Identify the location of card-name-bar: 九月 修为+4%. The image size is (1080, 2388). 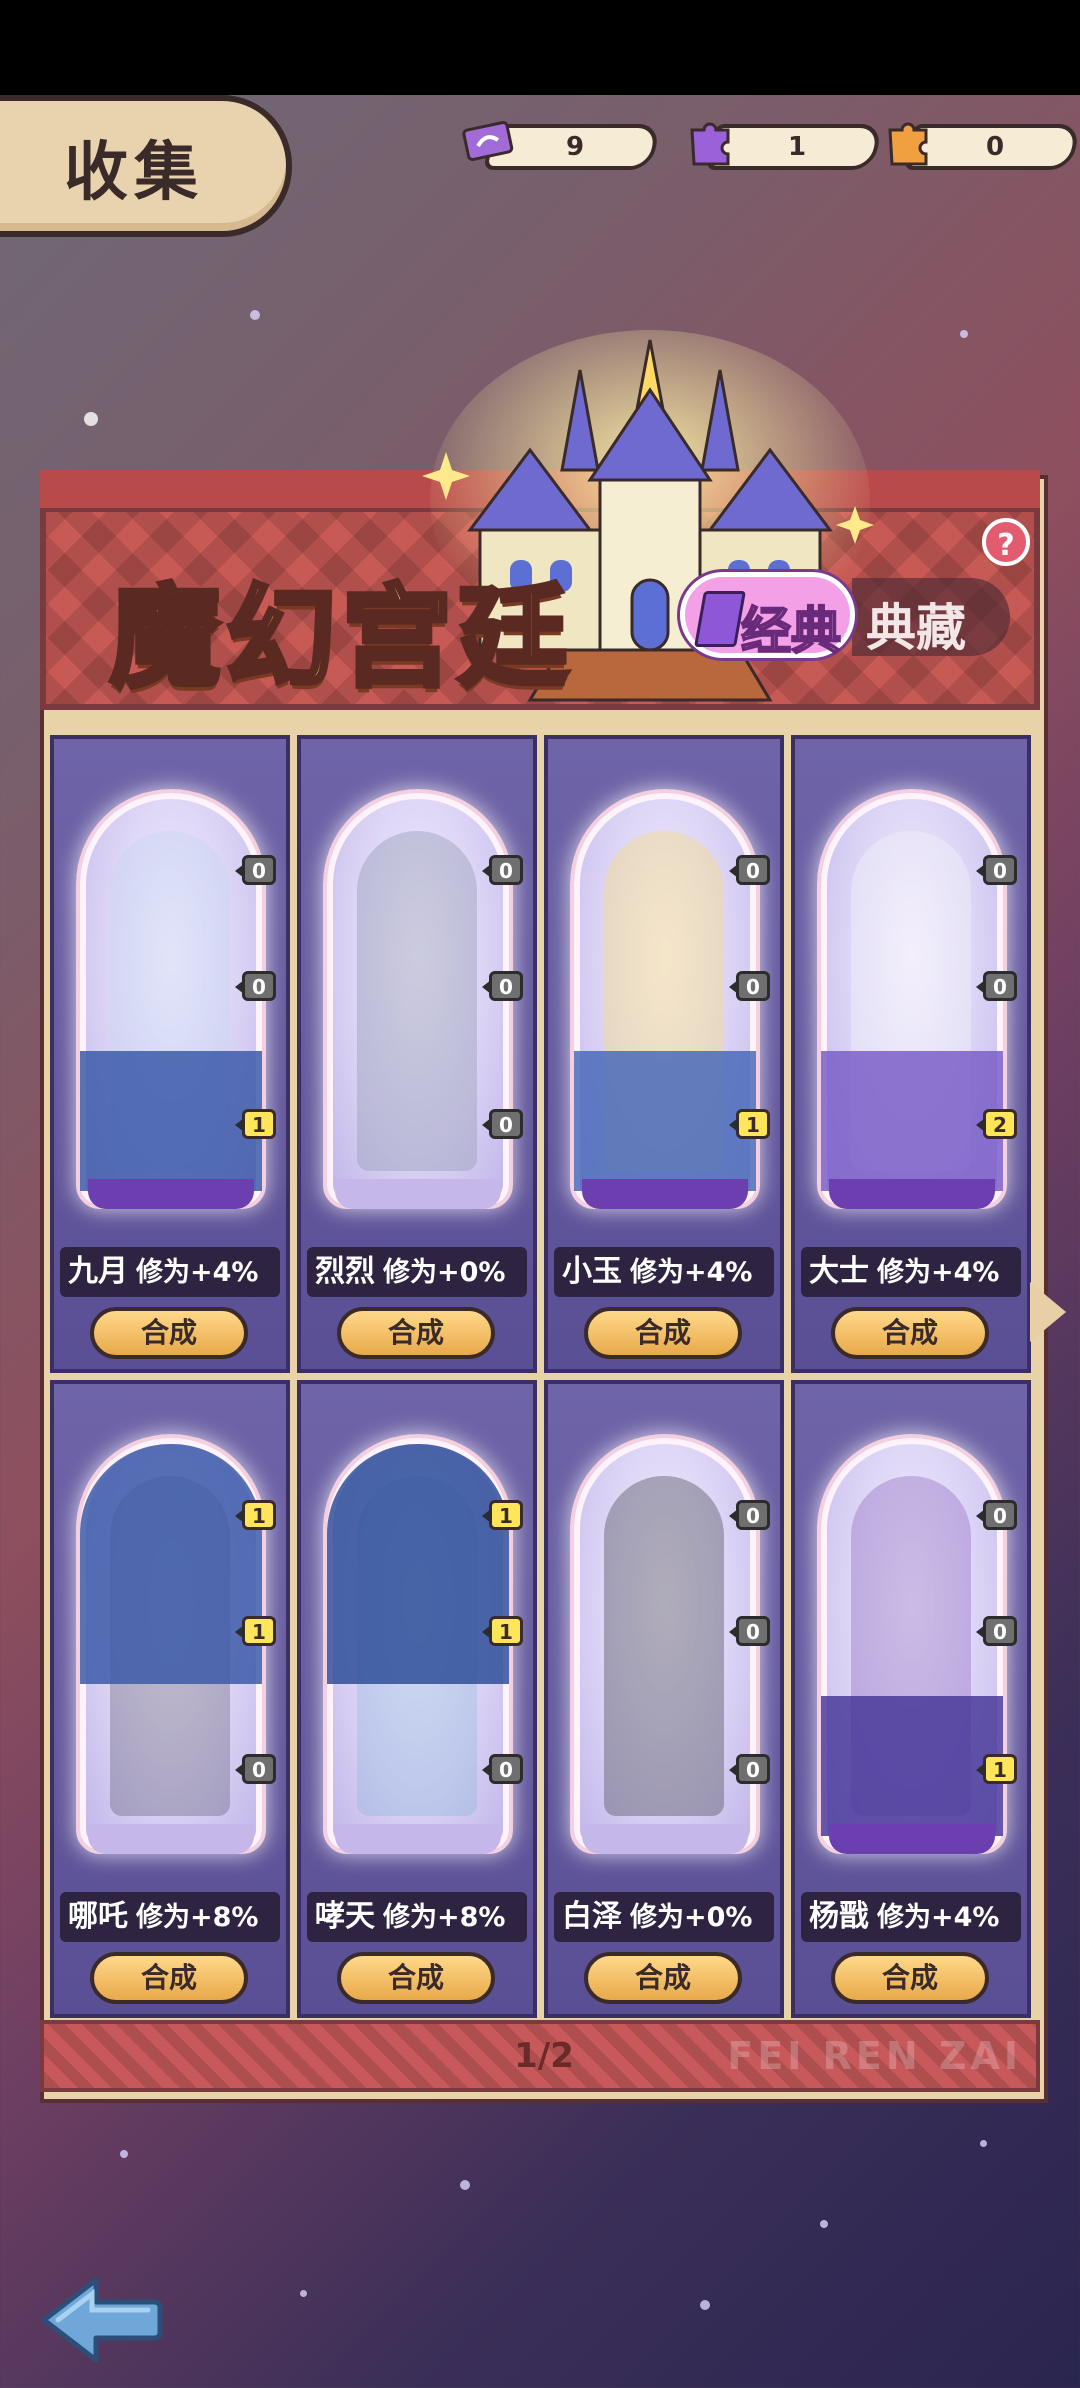
(170, 1272).